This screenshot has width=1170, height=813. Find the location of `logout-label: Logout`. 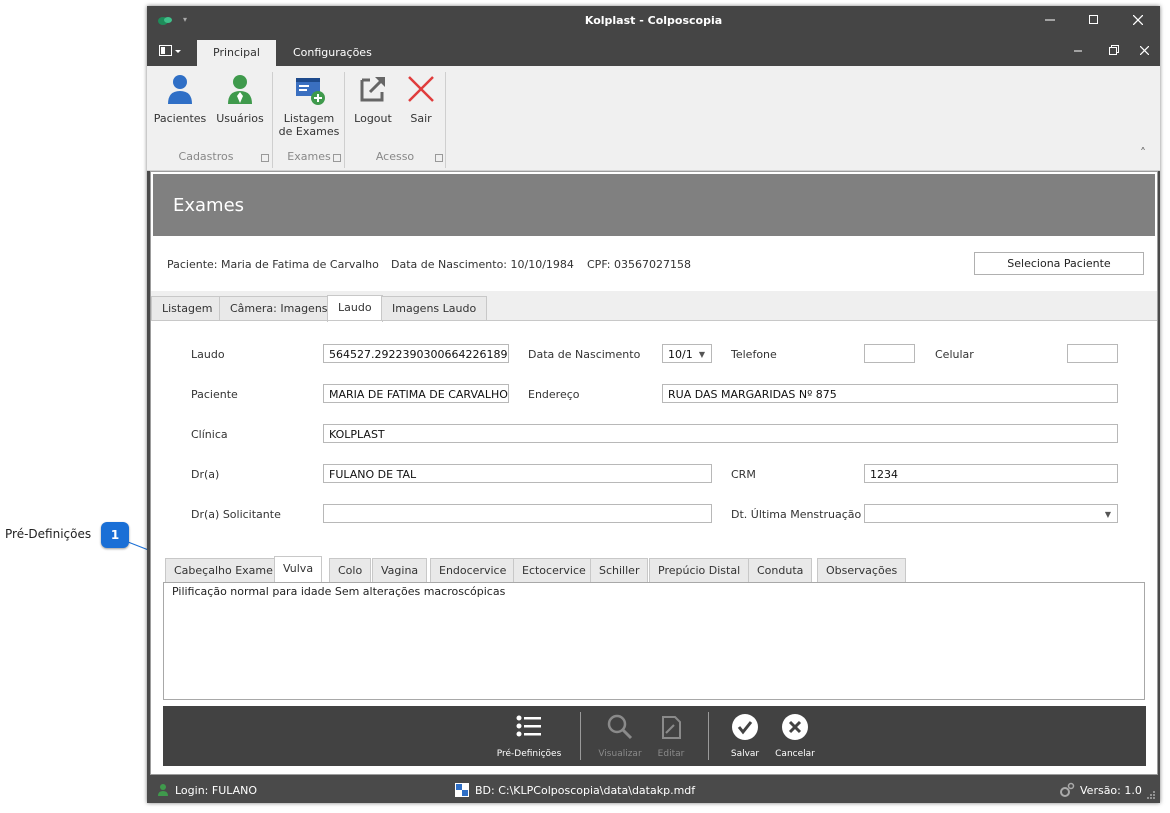

logout-label: Logout is located at coordinates (373, 118).